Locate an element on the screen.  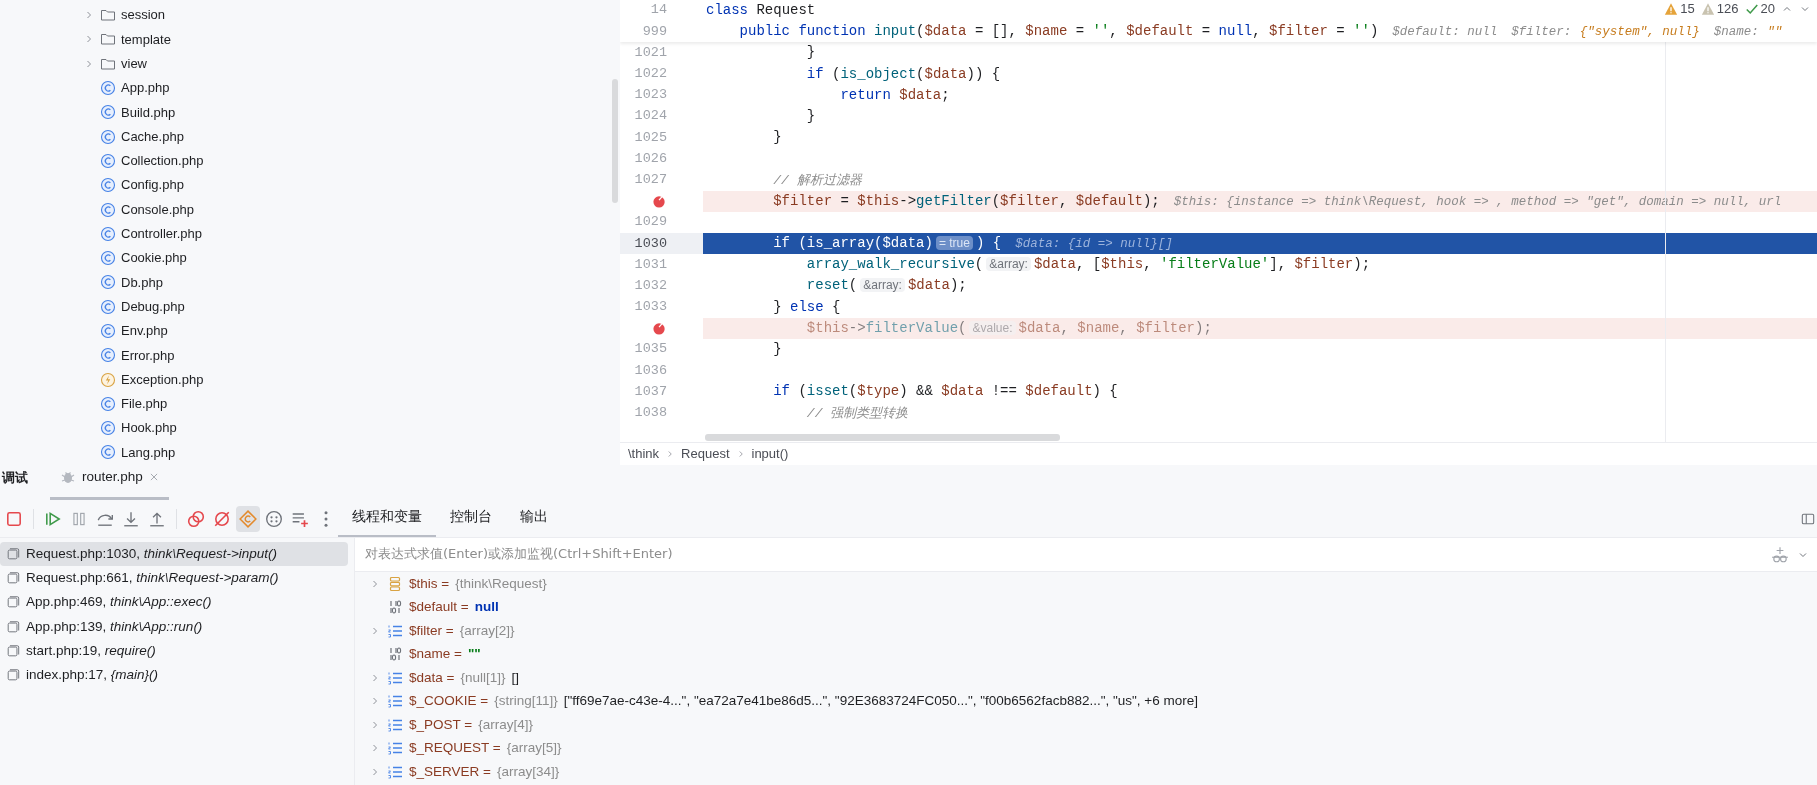
code-function: filterValue is located at coordinates (912, 327).